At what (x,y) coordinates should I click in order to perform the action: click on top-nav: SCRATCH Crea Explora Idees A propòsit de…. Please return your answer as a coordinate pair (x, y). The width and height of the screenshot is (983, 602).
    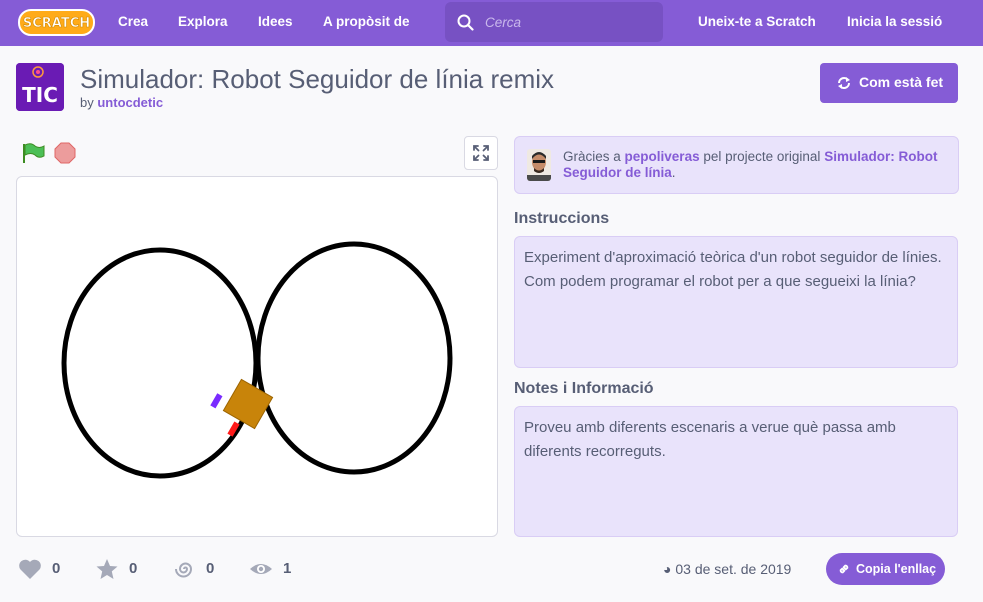
    Looking at the image, I should click on (491, 23).